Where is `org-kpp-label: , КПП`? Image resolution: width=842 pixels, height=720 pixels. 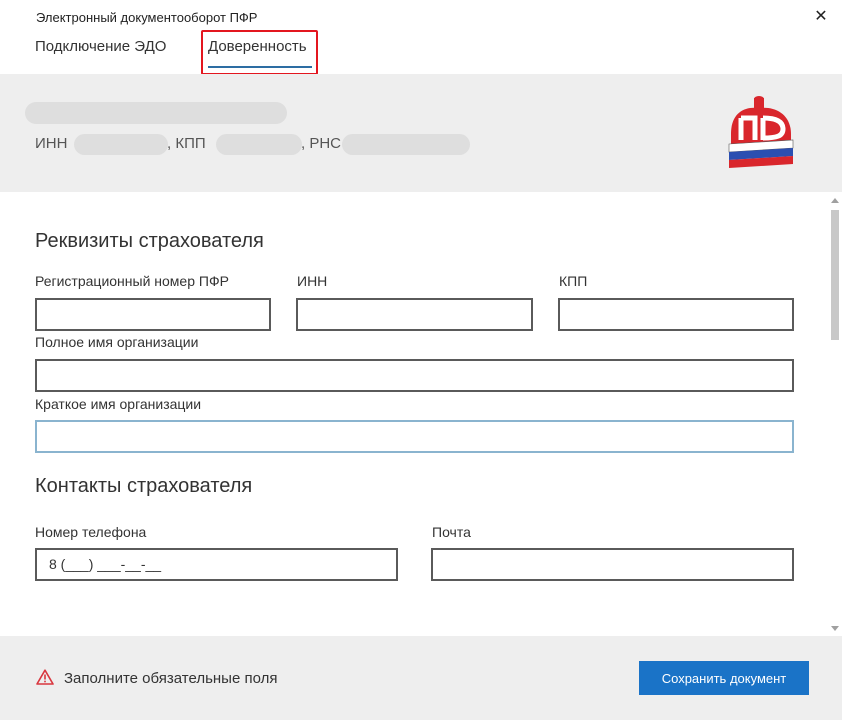
org-kpp-label: , КПП is located at coordinates (186, 143).